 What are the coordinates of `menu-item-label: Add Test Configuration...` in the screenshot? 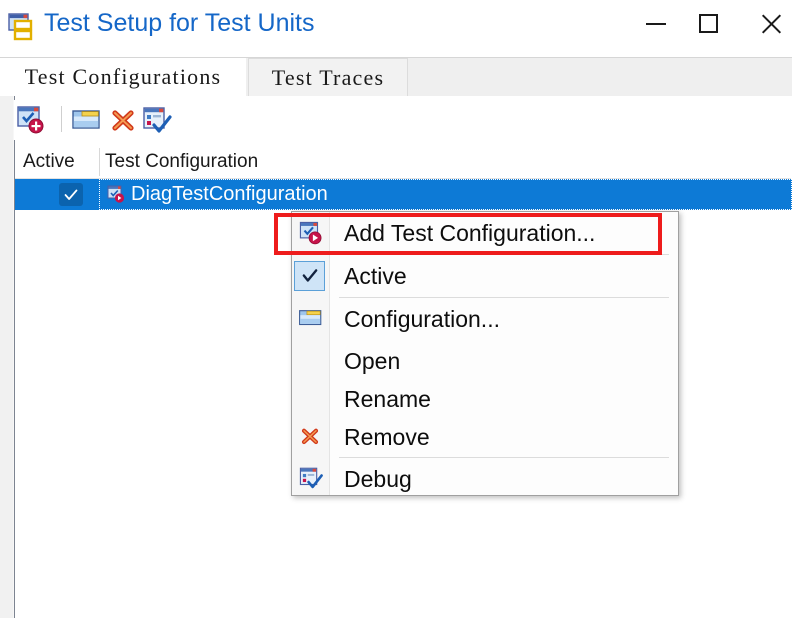 It's located at (470, 232).